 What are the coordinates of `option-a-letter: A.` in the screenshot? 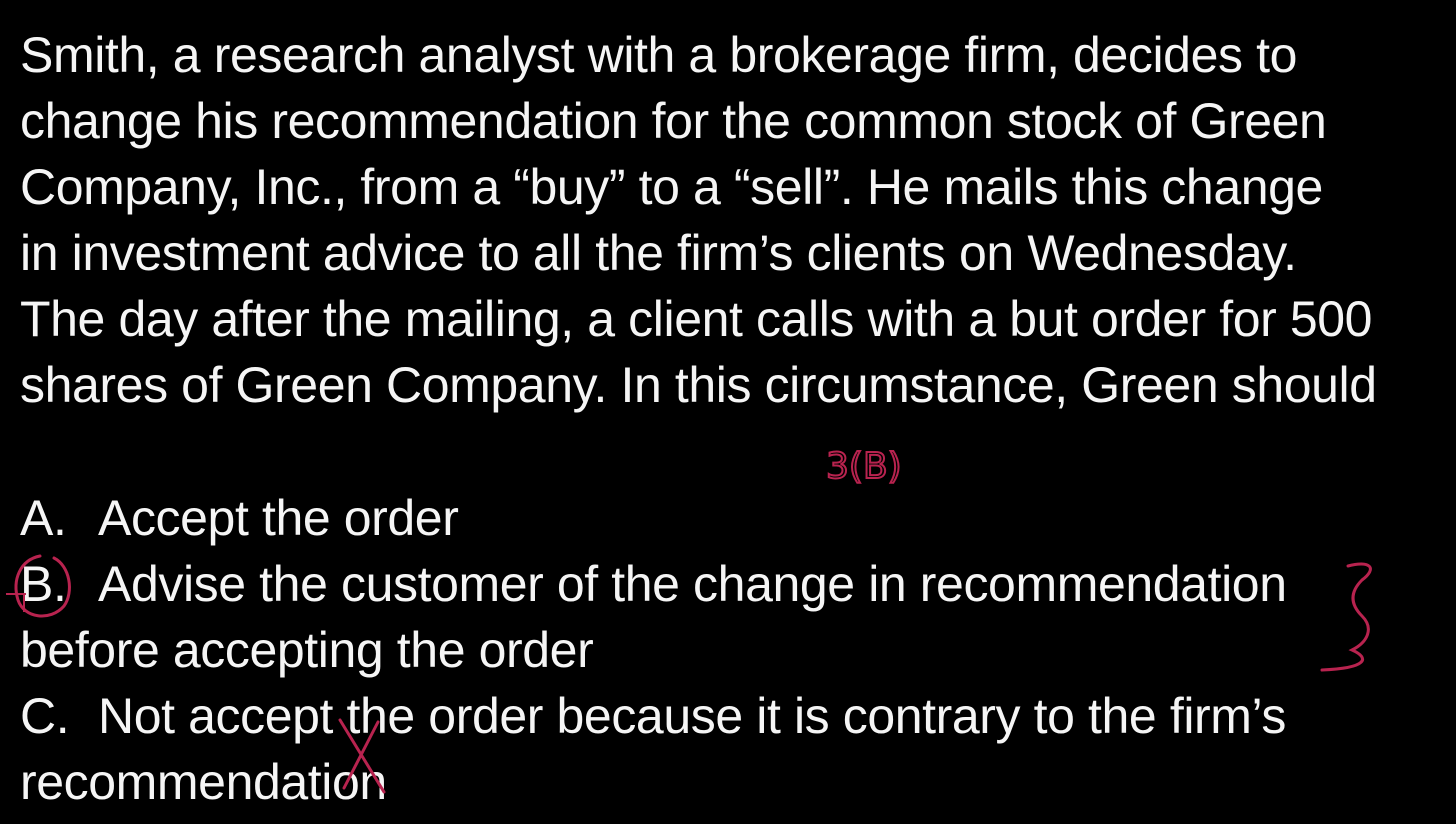 It's located at (43, 518).